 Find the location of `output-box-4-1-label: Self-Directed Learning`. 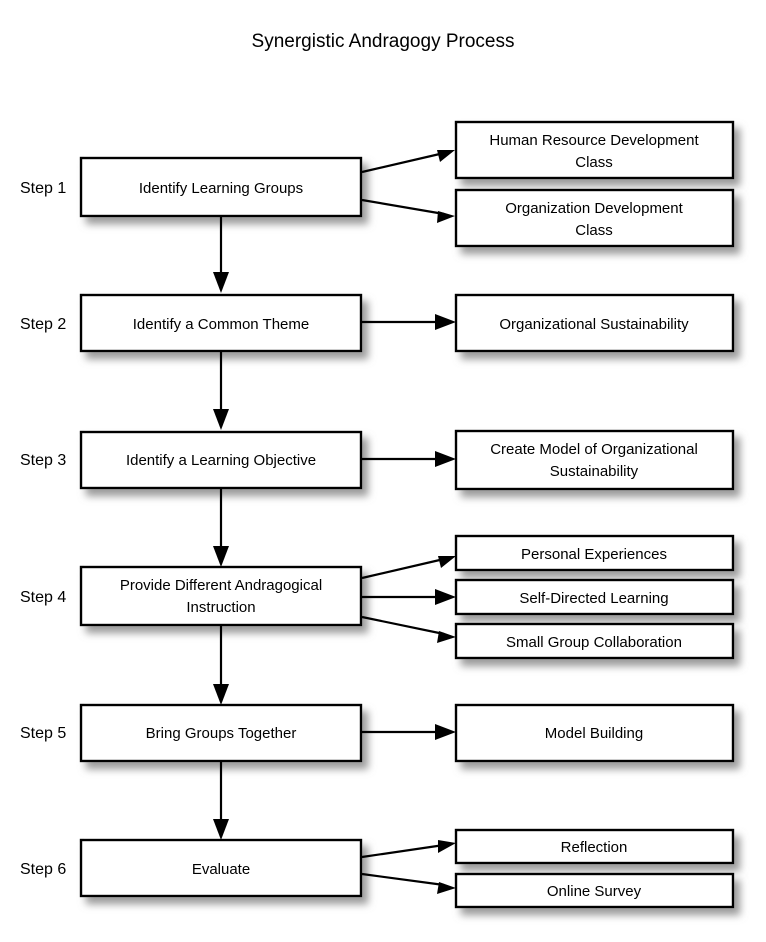

output-box-4-1-label: Self-Directed Learning is located at coordinates (593, 598).